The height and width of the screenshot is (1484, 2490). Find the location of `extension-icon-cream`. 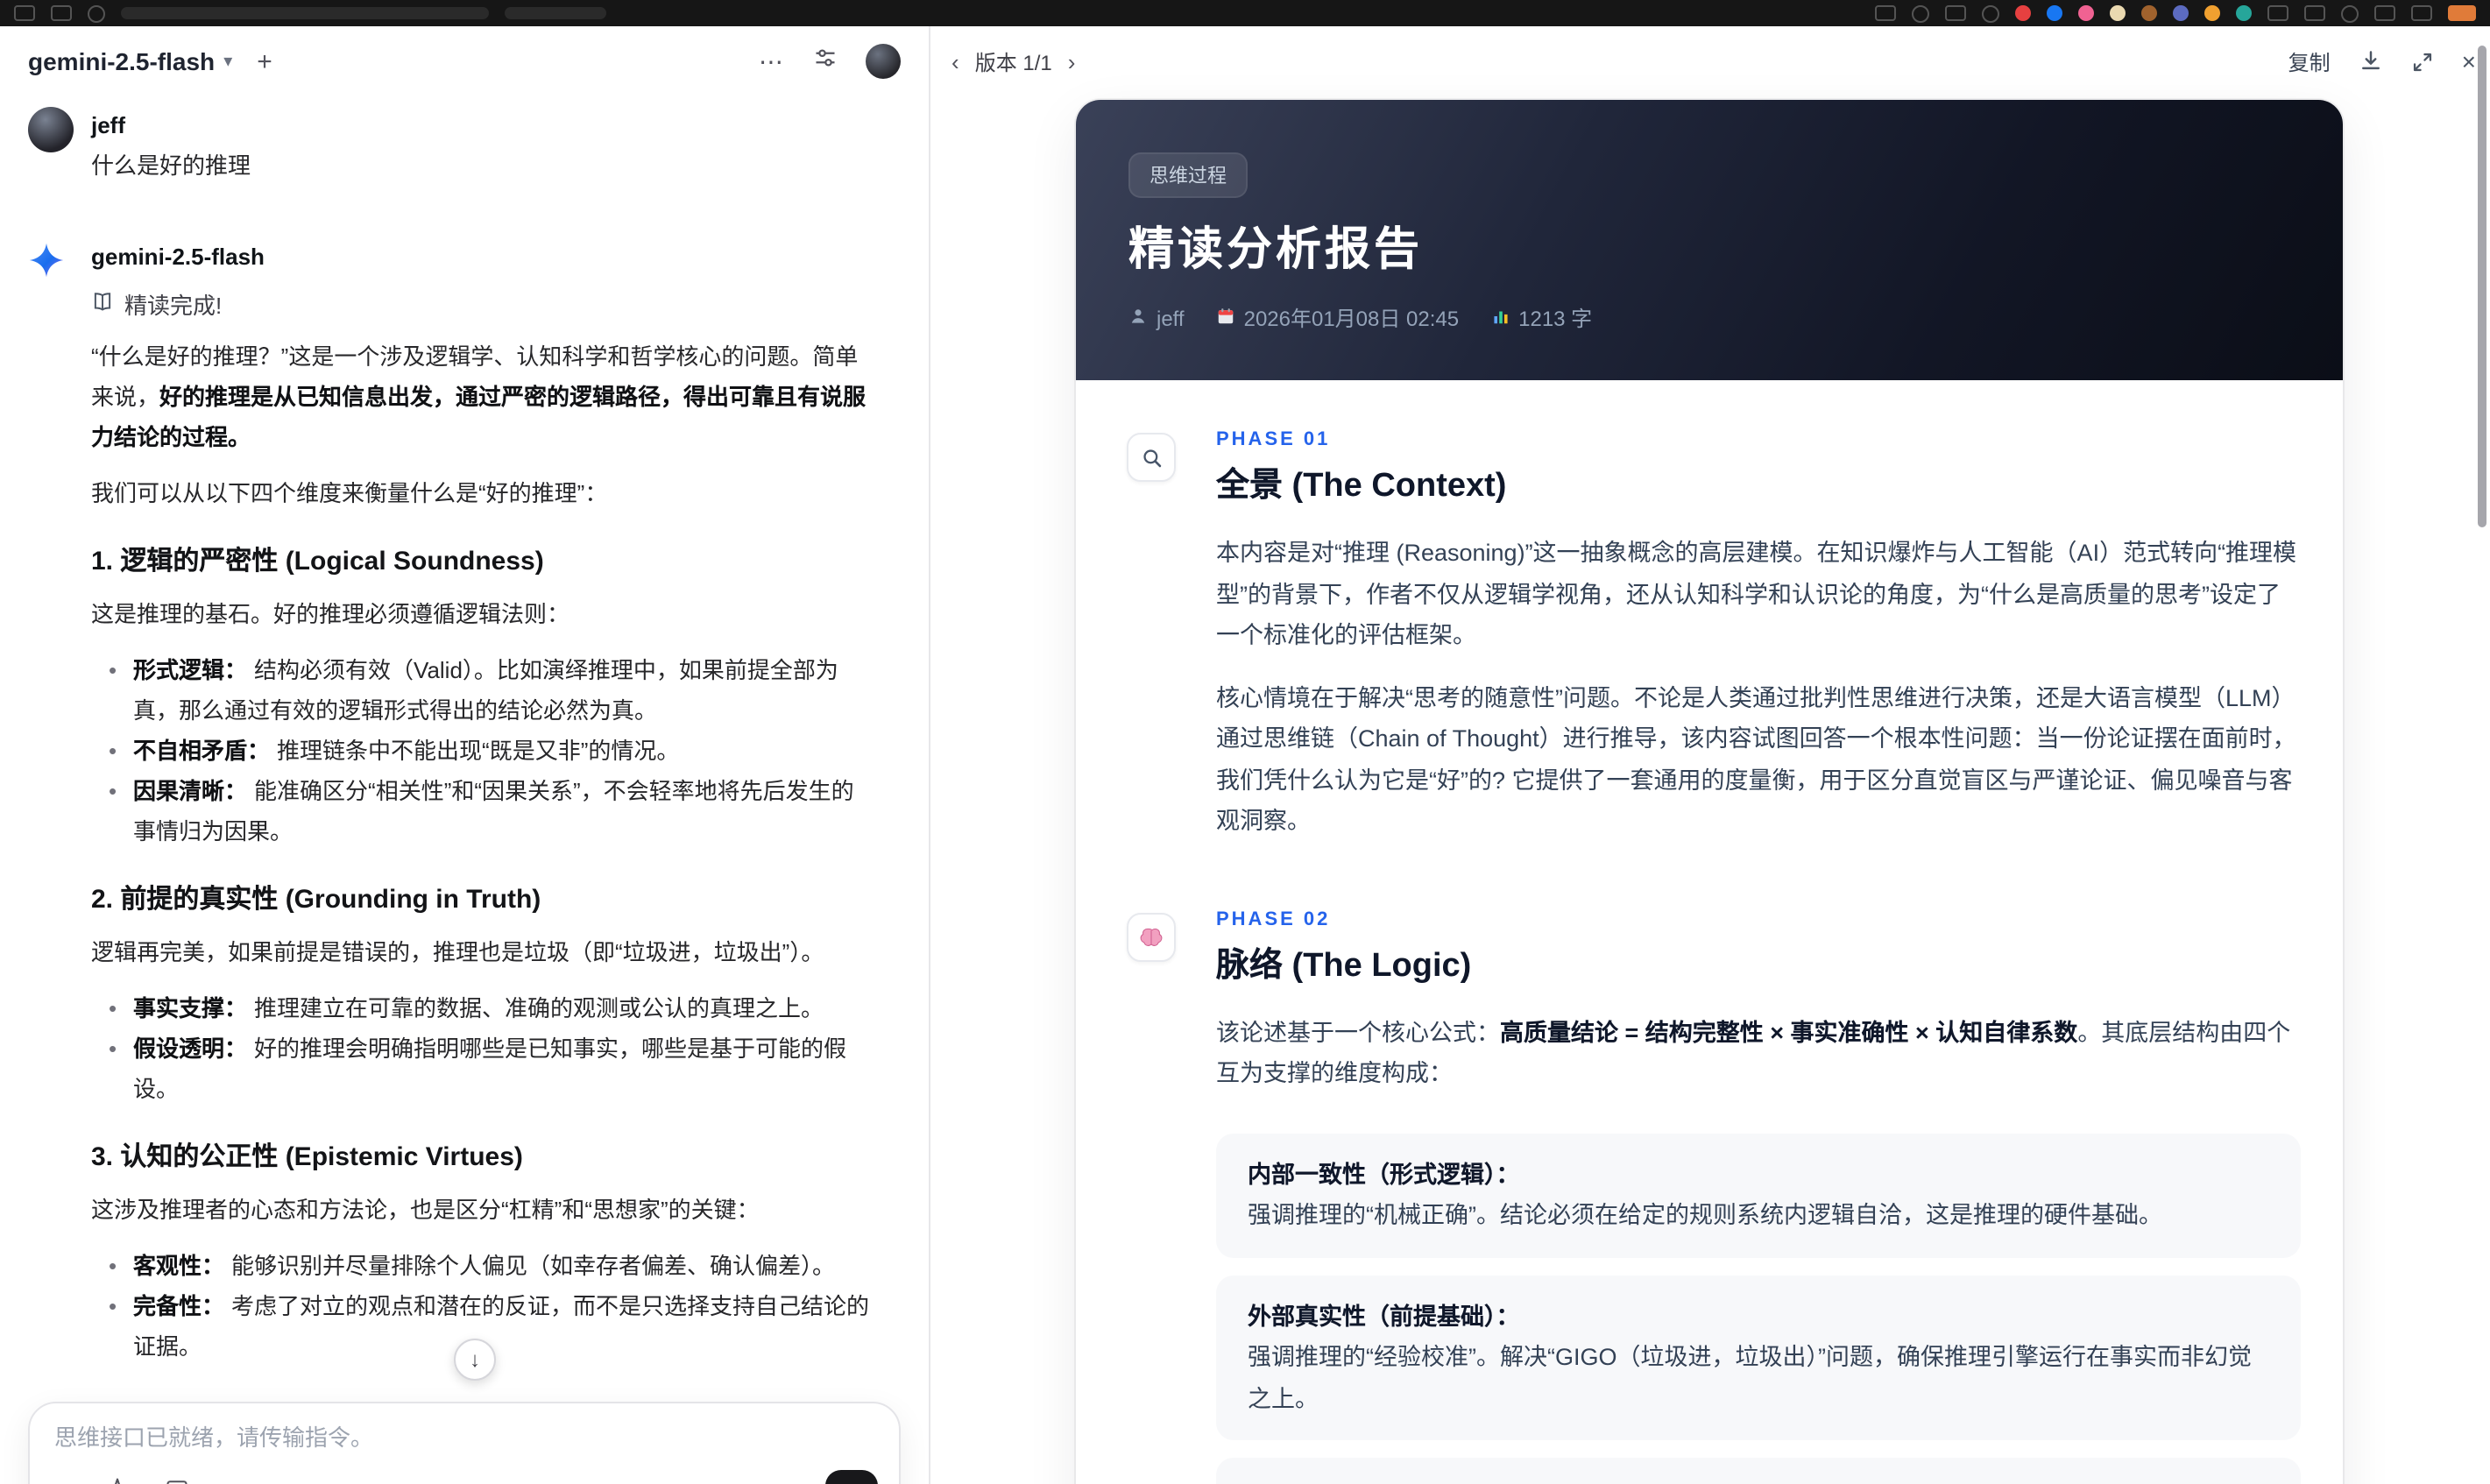

extension-icon-cream is located at coordinates (2118, 13).